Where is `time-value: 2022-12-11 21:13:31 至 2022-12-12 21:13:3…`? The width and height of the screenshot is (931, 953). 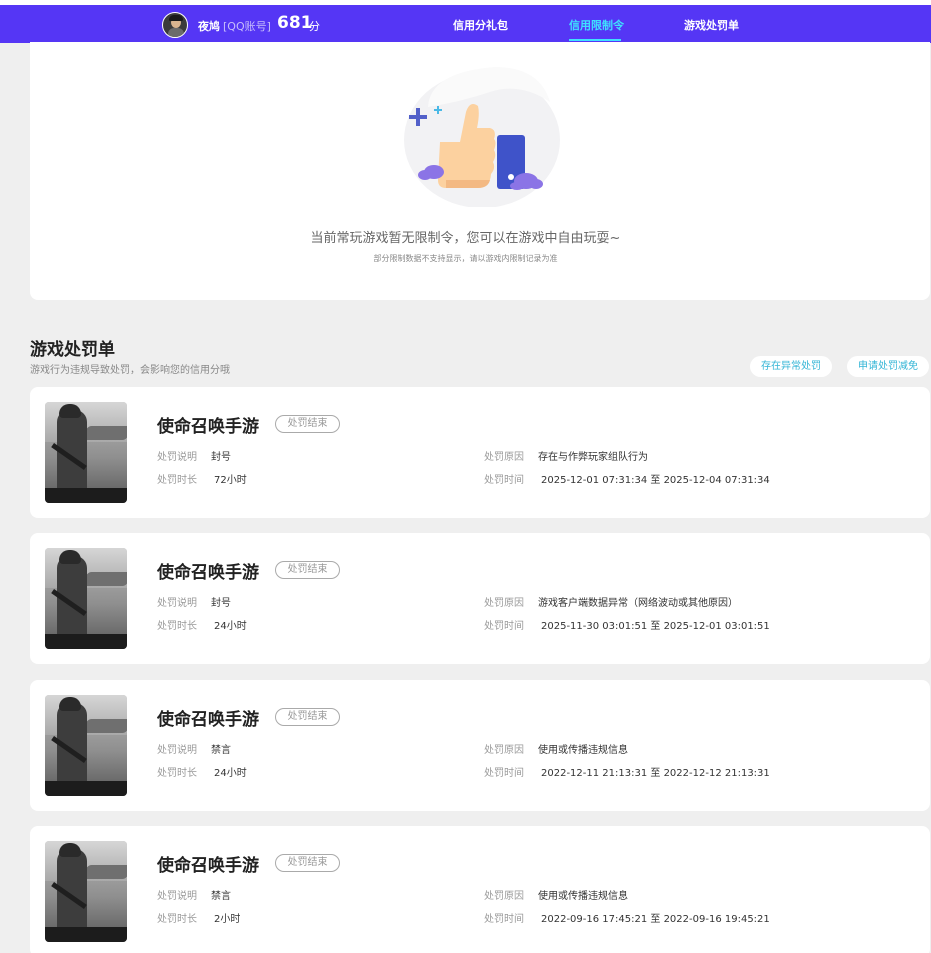
time-value: 2022-12-11 21:13:31 至 2022-12-12 21:13:3… is located at coordinates (655, 773).